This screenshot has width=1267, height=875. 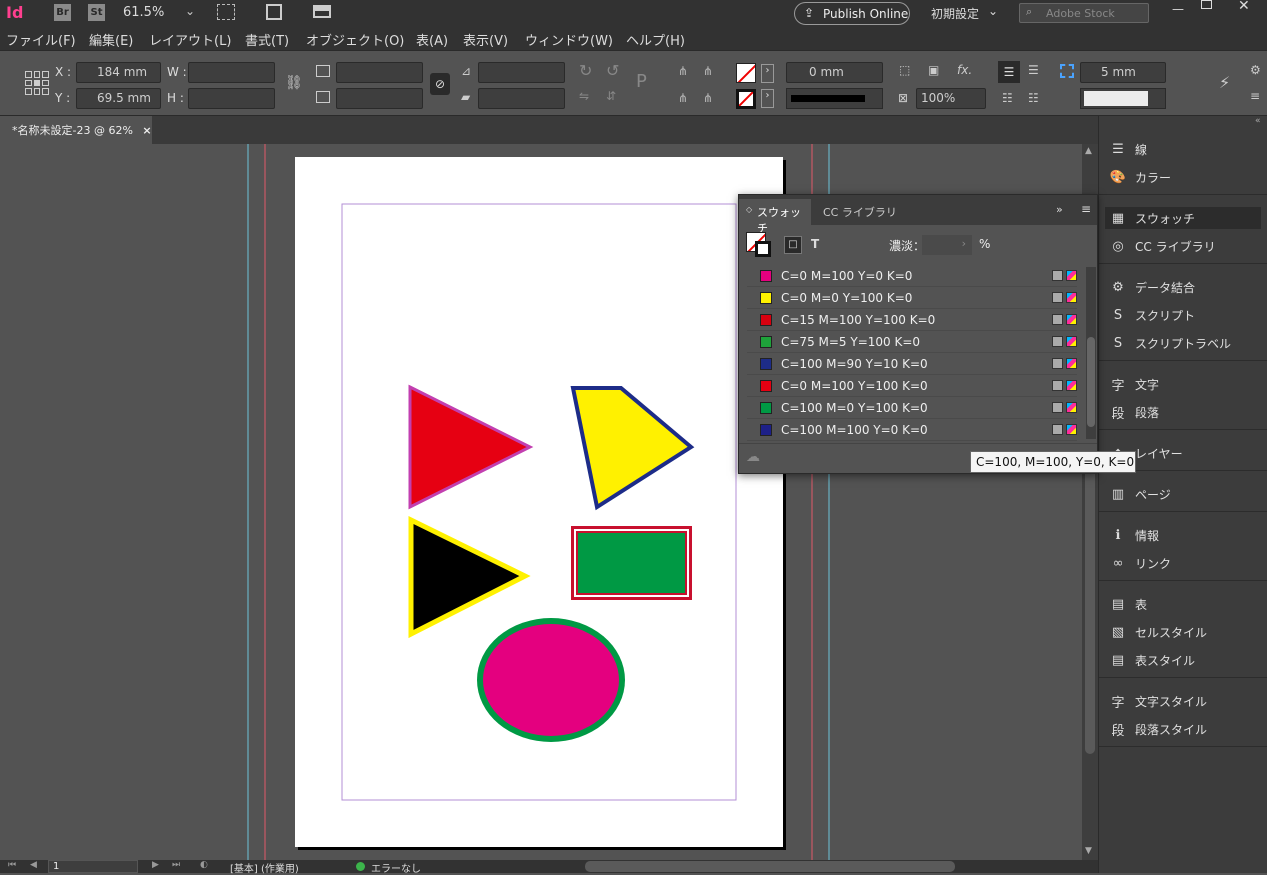 I want to click on rotation-field, so click(x=521, y=72).